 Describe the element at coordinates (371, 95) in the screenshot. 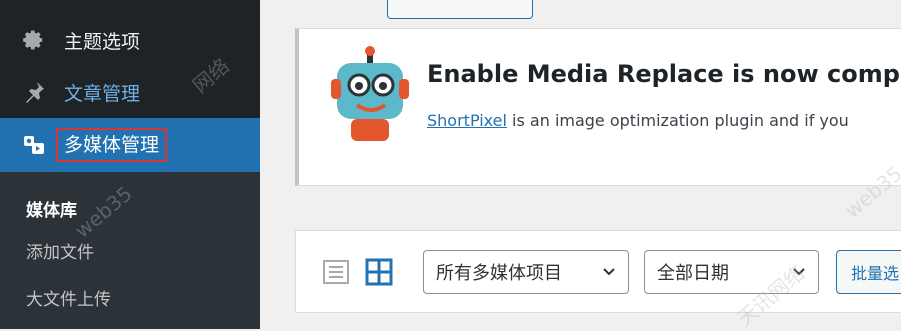

I see `robot-mascot-icon` at that location.